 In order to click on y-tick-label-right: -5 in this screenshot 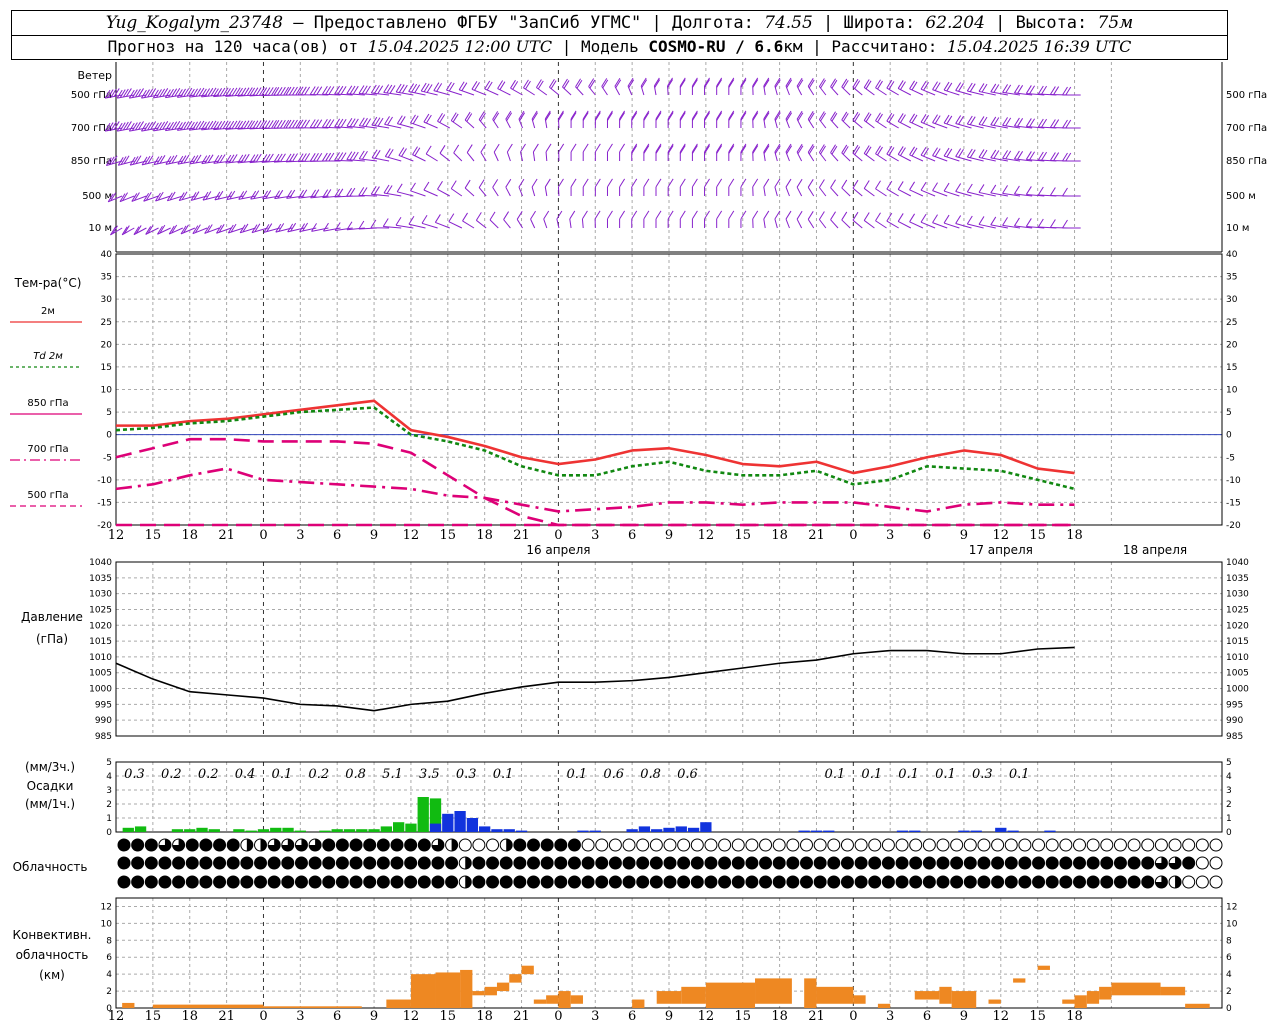, I will do `click(1230, 458)`.